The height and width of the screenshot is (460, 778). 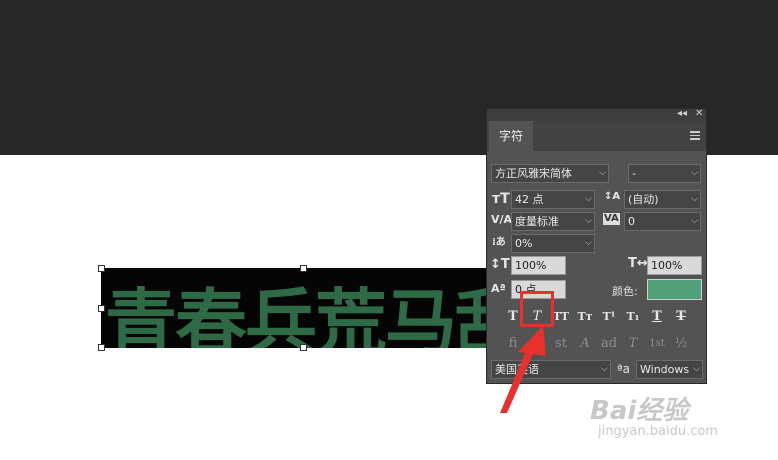 What do you see at coordinates (639, 411) in the screenshot?
I see `watermark-logo: Bai经验` at bounding box center [639, 411].